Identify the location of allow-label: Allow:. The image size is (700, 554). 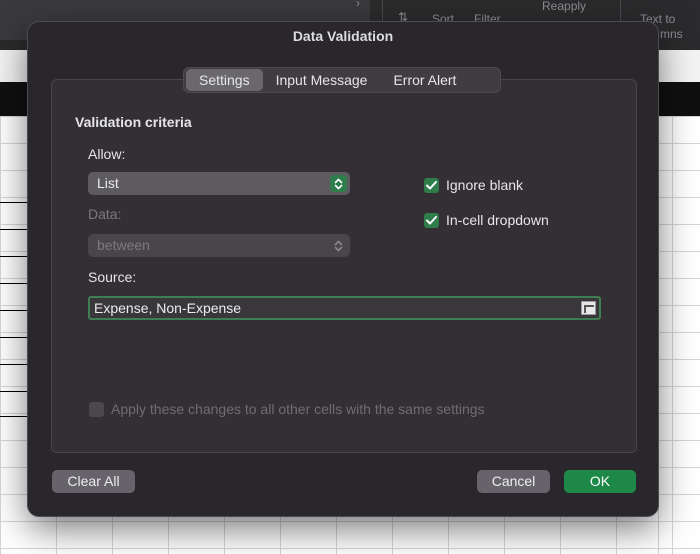
(107, 154).